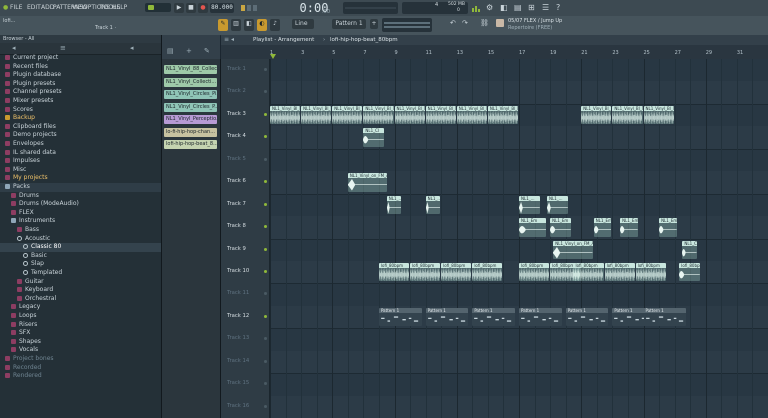 This screenshot has height=418, width=768. What do you see at coordinates (80, 127) in the screenshot?
I see `browser-item: Clipboard files` at bounding box center [80, 127].